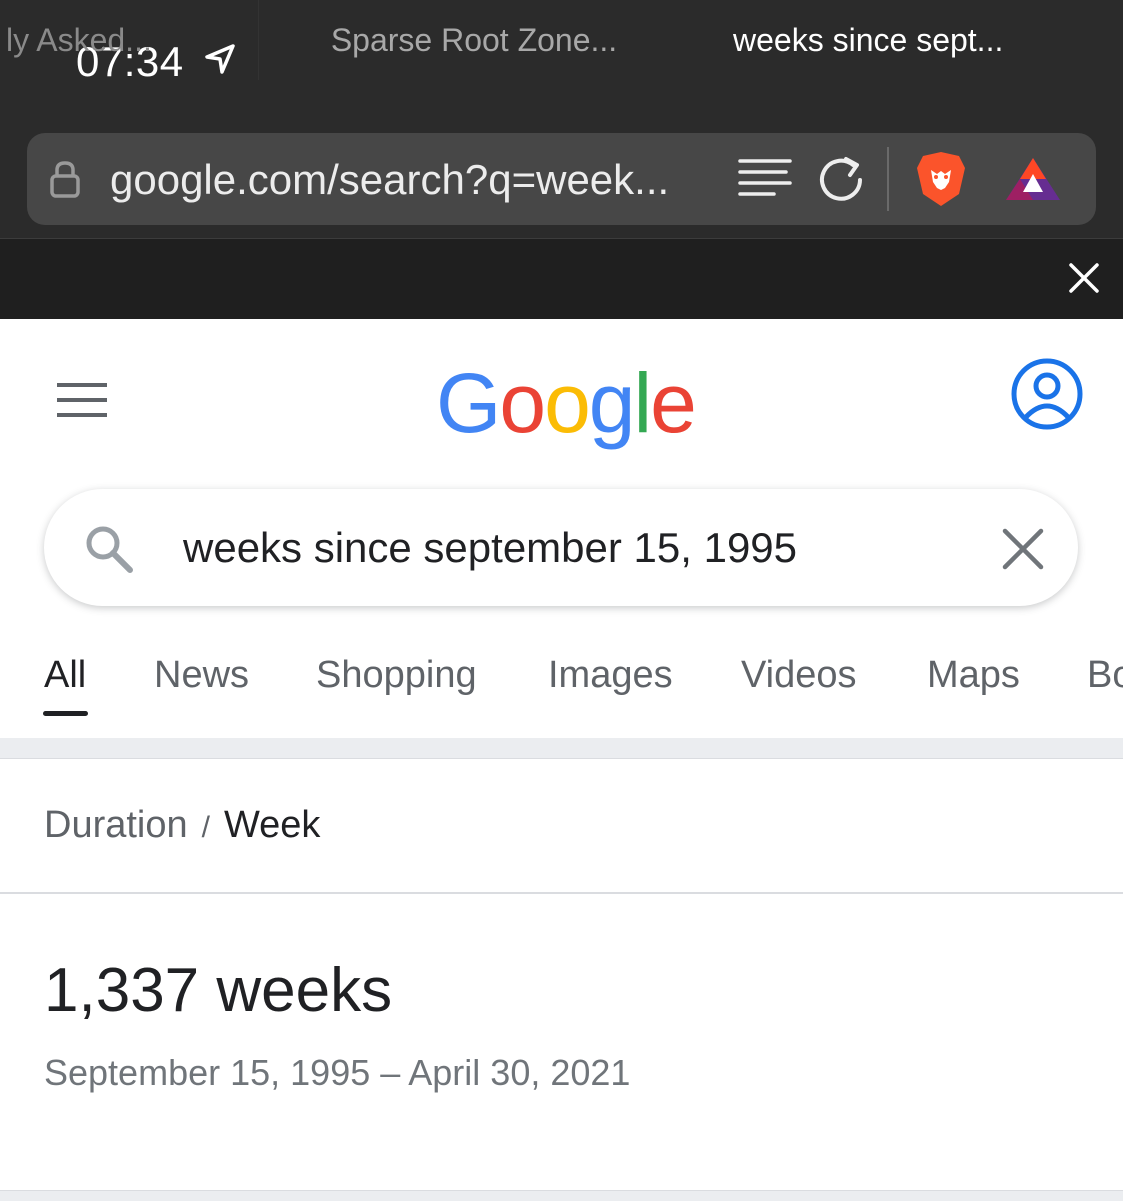 The image size is (1123, 1201). I want to click on result-date-range: September 15, 1995 – April 30, 2021, so click(337, 1072).